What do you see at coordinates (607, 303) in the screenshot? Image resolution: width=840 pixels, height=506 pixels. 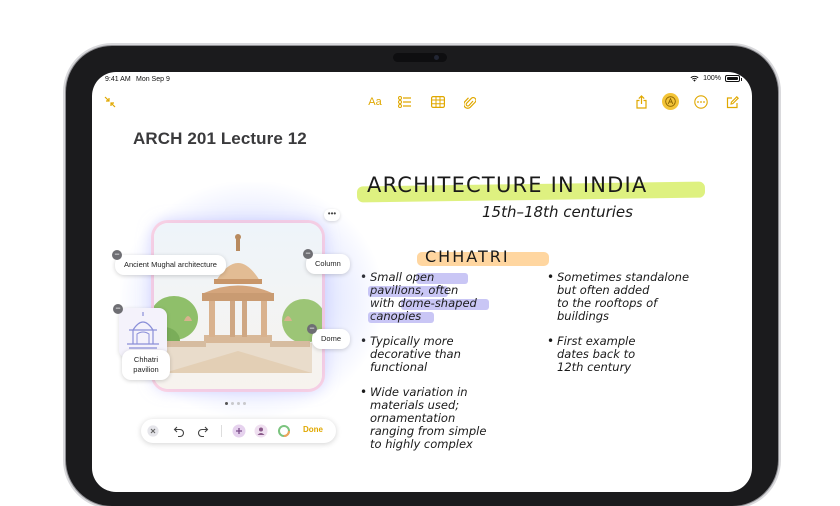 I see `bullet-line: to the rooftops of` at bounding box center [607, 303].